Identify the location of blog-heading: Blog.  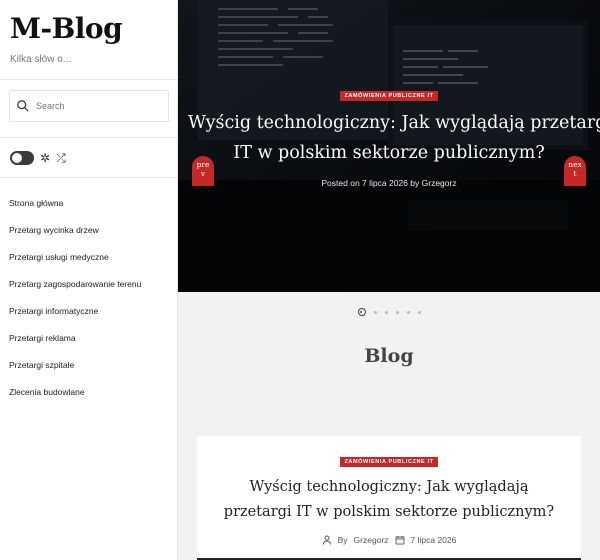
(389, 356).